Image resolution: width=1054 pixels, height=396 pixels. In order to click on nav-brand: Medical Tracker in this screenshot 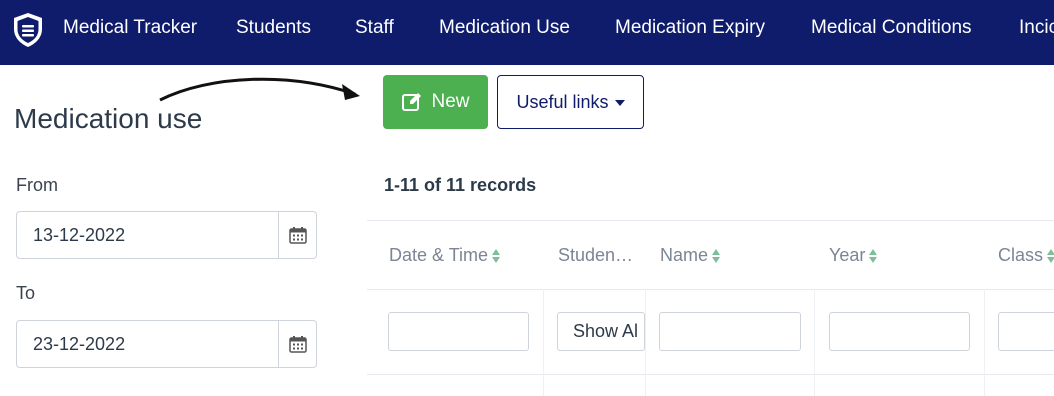, I will do `click(130, 28)`.